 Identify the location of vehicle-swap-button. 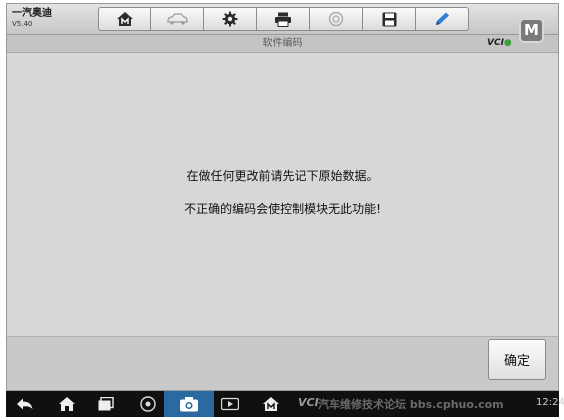
(177, 19).